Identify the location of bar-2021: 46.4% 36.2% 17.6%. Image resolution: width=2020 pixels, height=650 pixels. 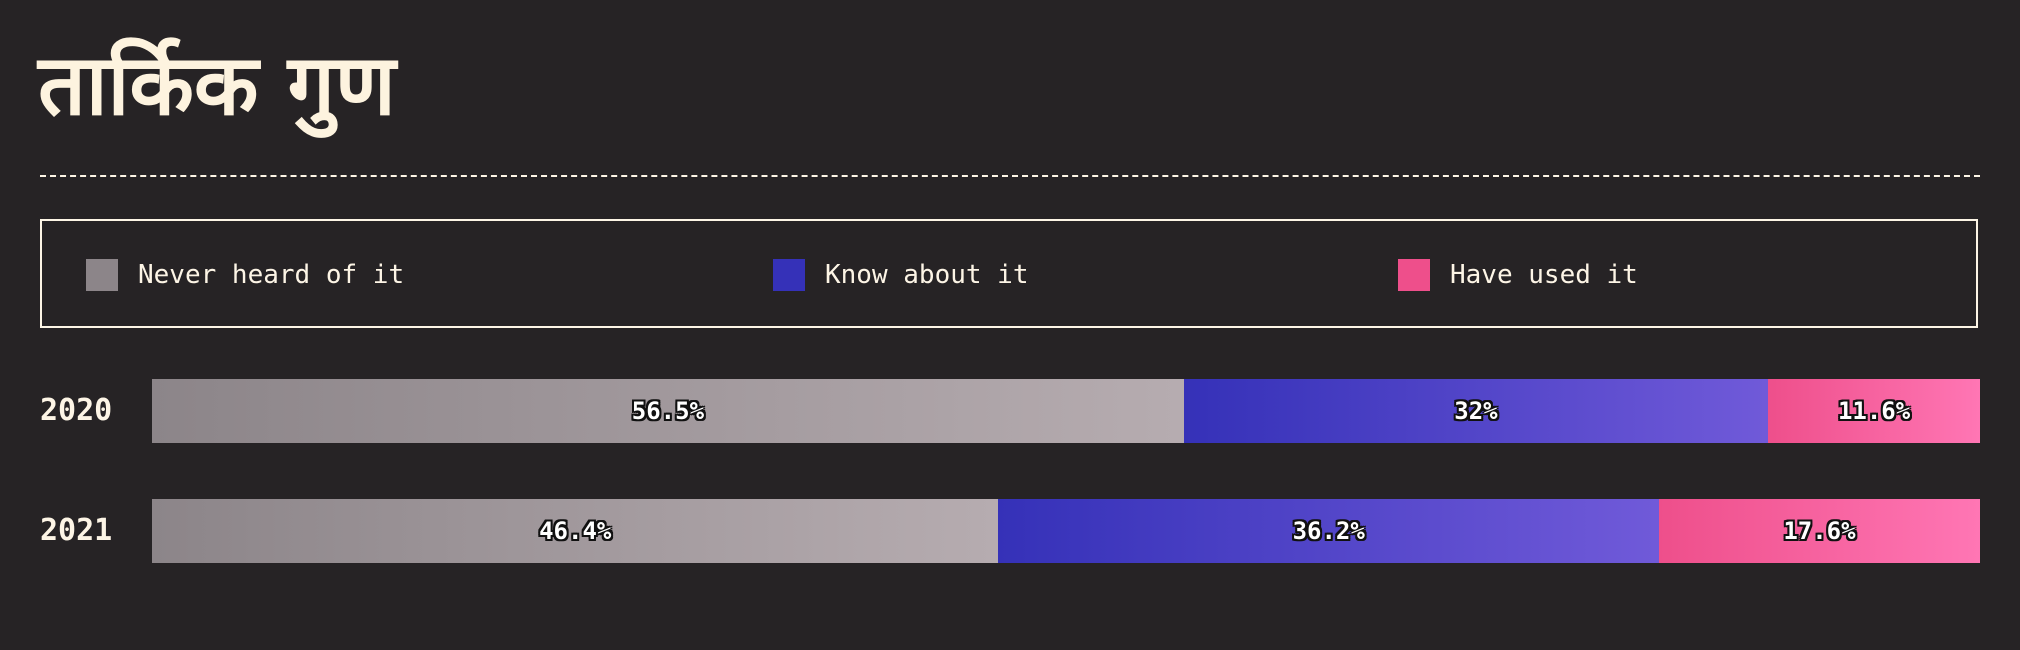
(1066, 531).